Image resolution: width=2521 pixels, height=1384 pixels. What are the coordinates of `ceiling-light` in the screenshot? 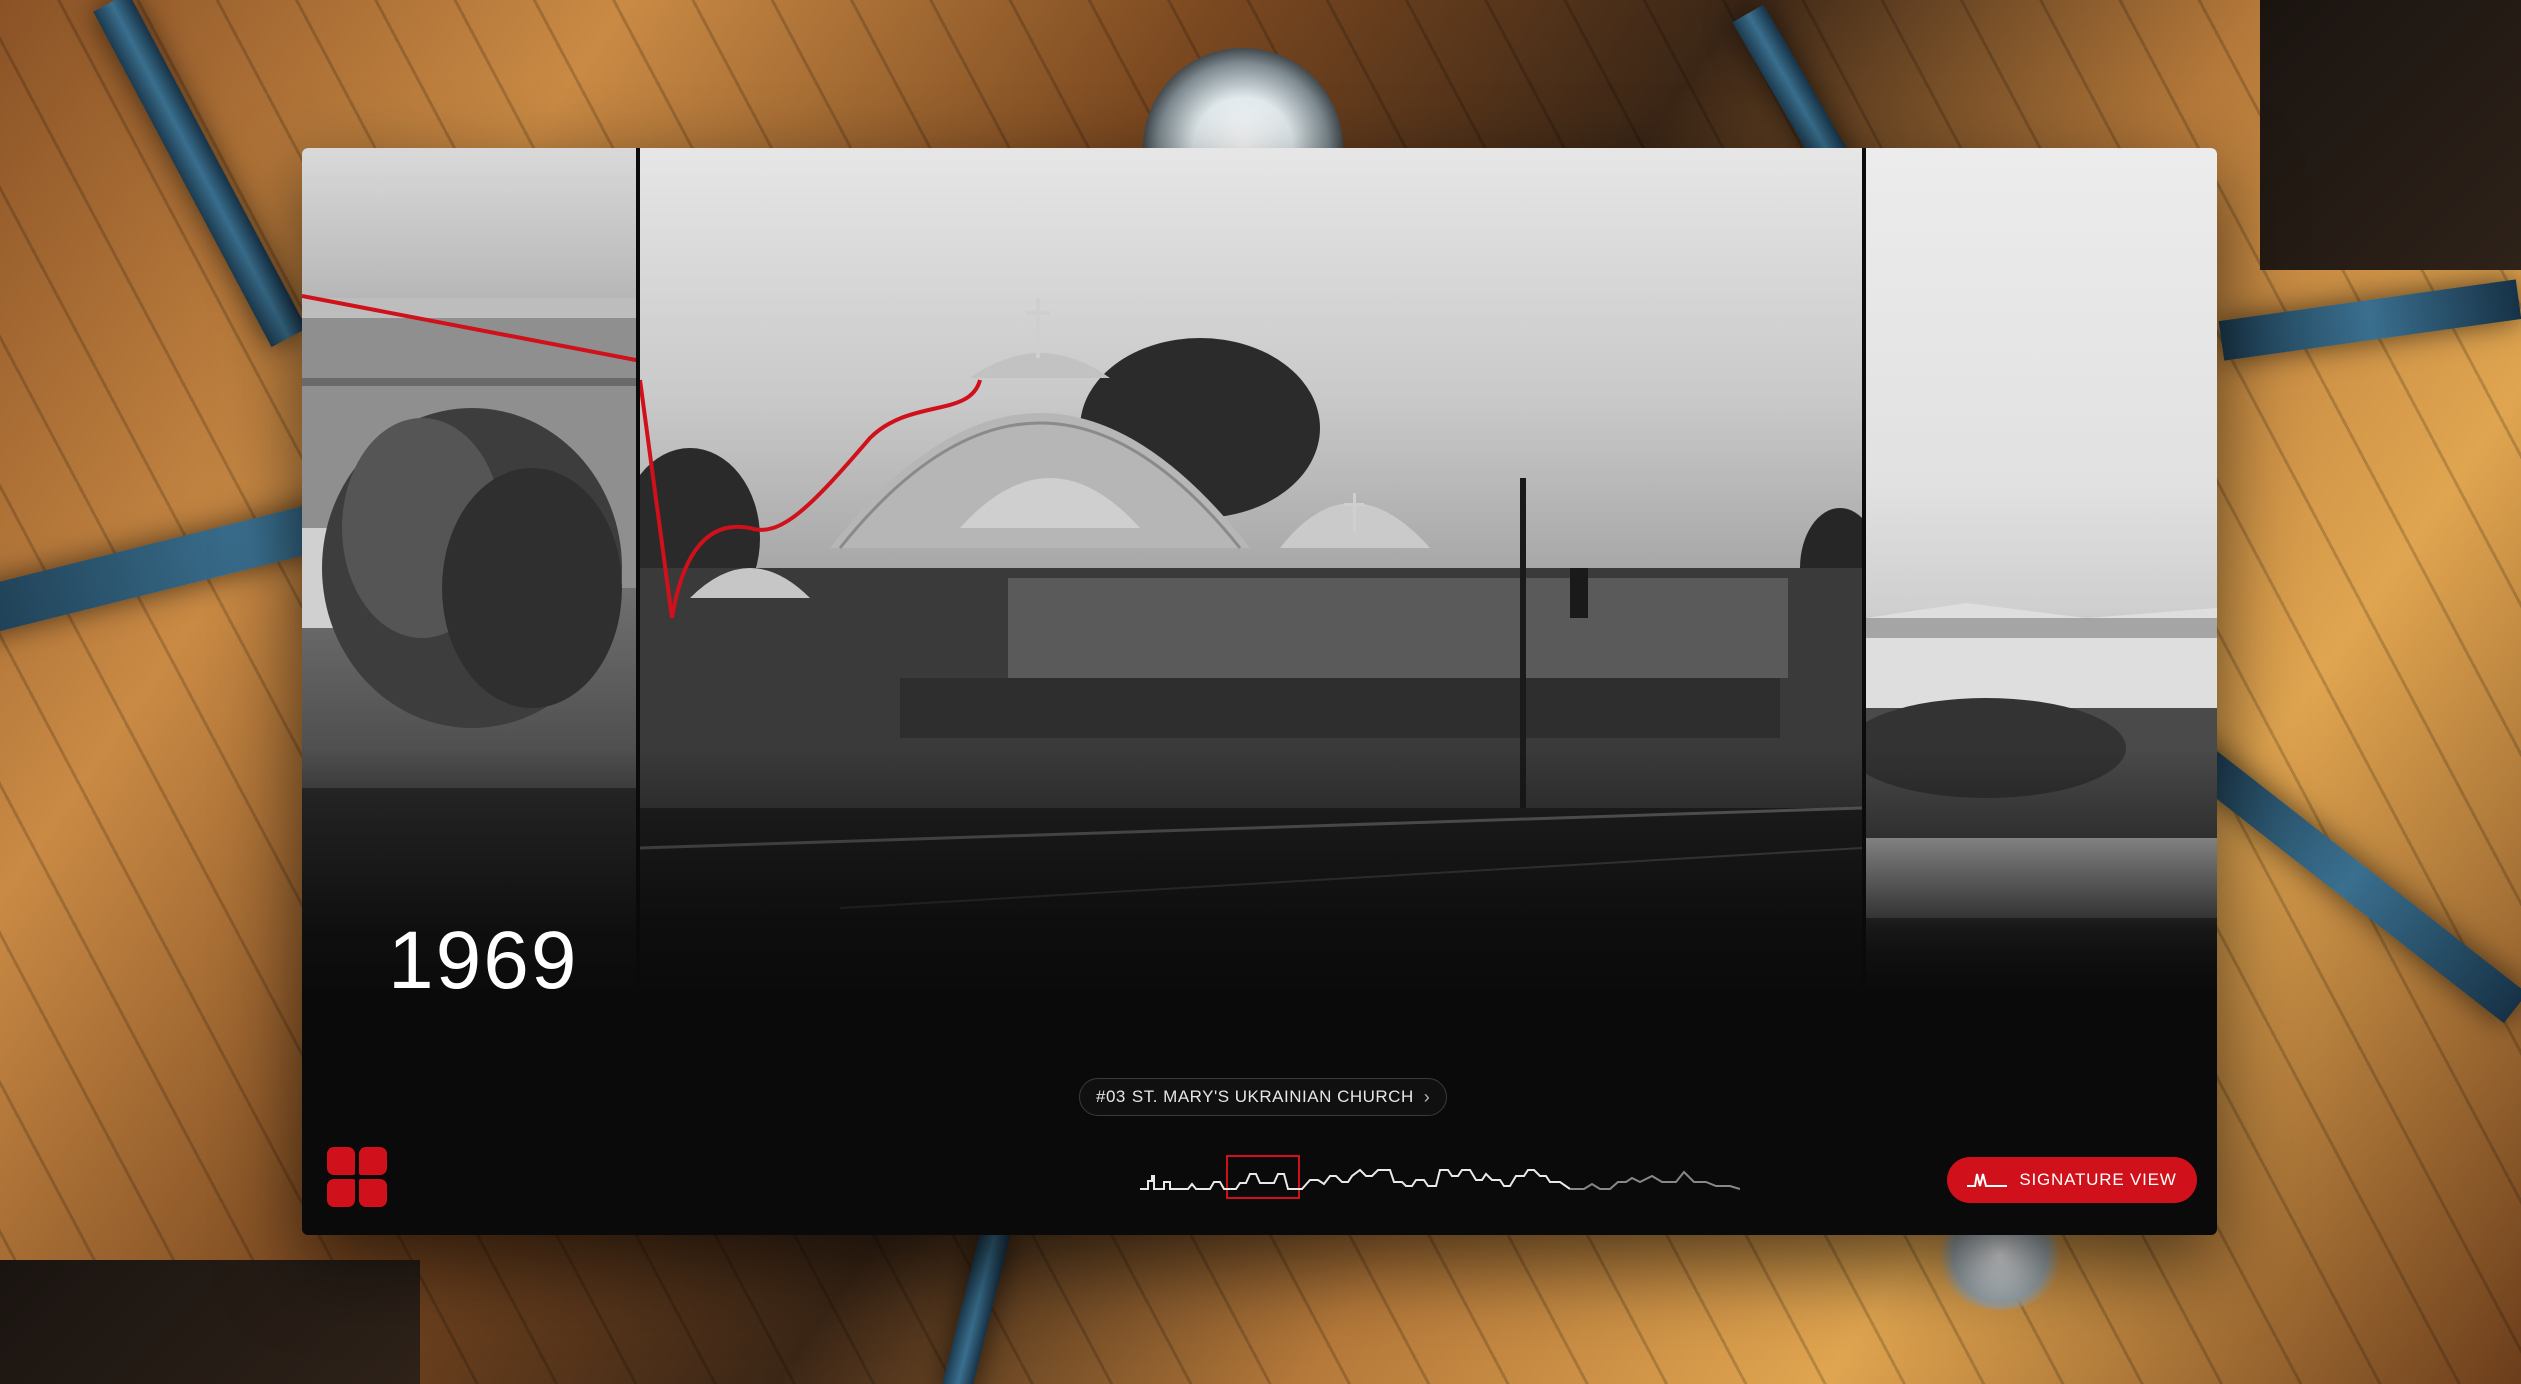 It's located at (1243, 103).